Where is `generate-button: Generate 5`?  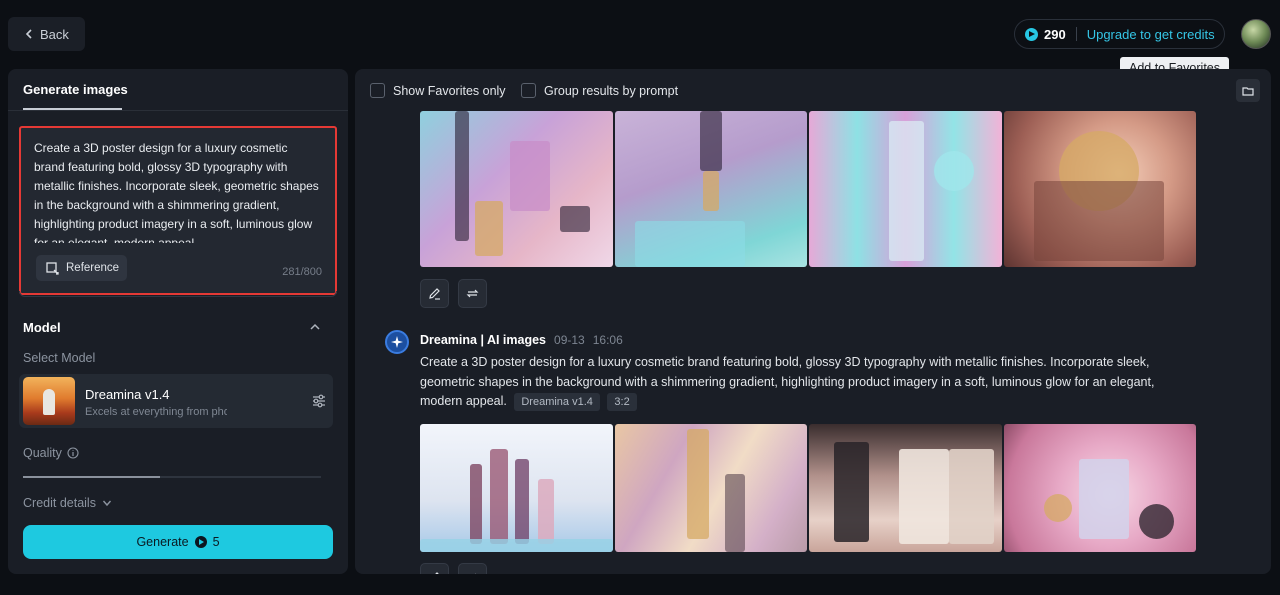 generate-button: Generate 5 is located at coordinates (178, 542).